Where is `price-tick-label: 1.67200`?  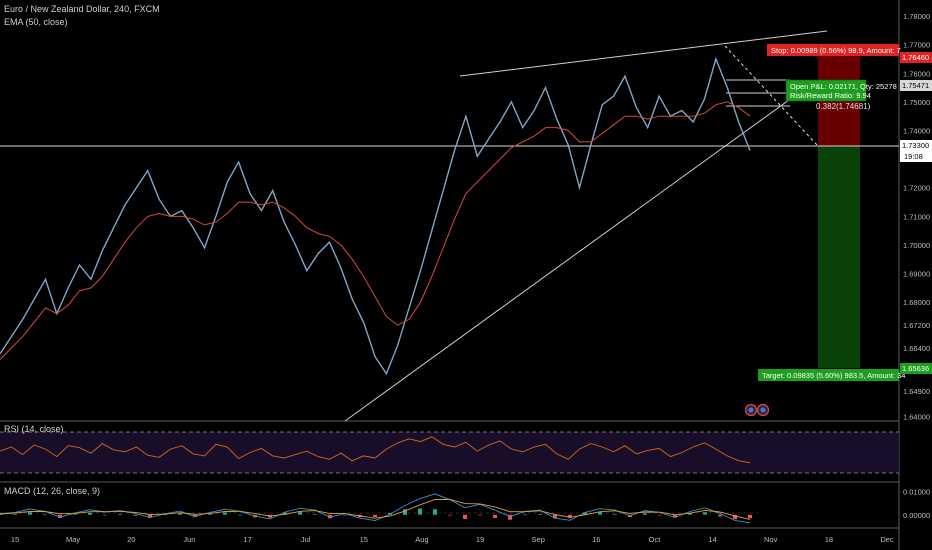
price-tick-label: 1.67200 is located at coordinates (916, 325).